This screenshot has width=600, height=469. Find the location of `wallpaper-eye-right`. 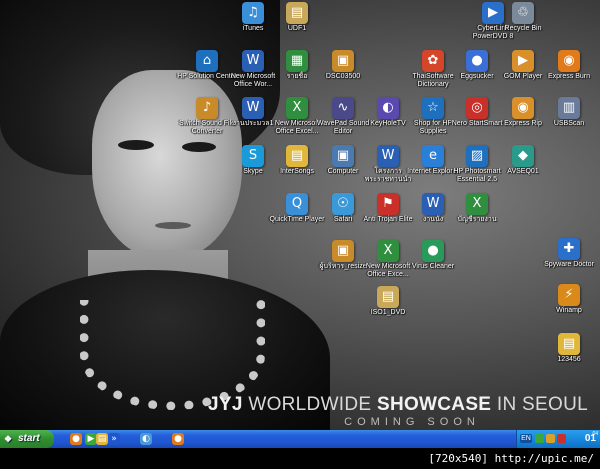

wallpaper-eye-right is located at coordinates (199, 147).